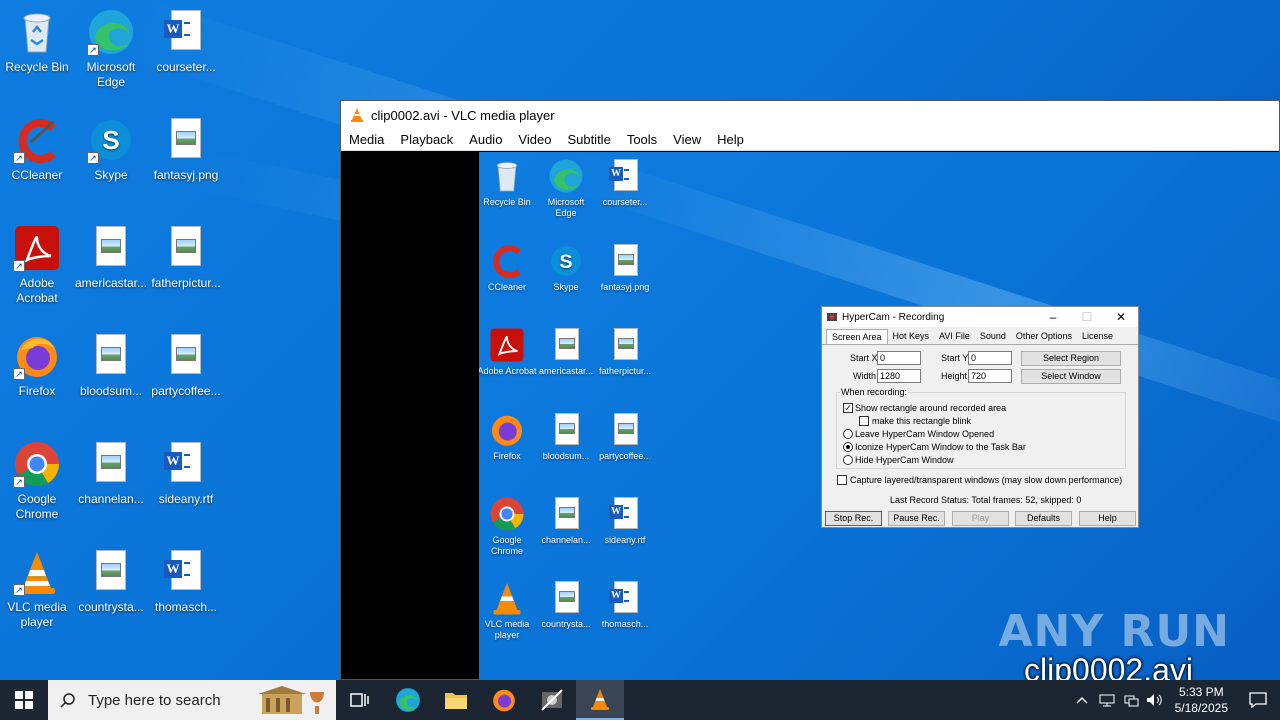  I want to click on close-icon: ✕, so click(1121, 317).